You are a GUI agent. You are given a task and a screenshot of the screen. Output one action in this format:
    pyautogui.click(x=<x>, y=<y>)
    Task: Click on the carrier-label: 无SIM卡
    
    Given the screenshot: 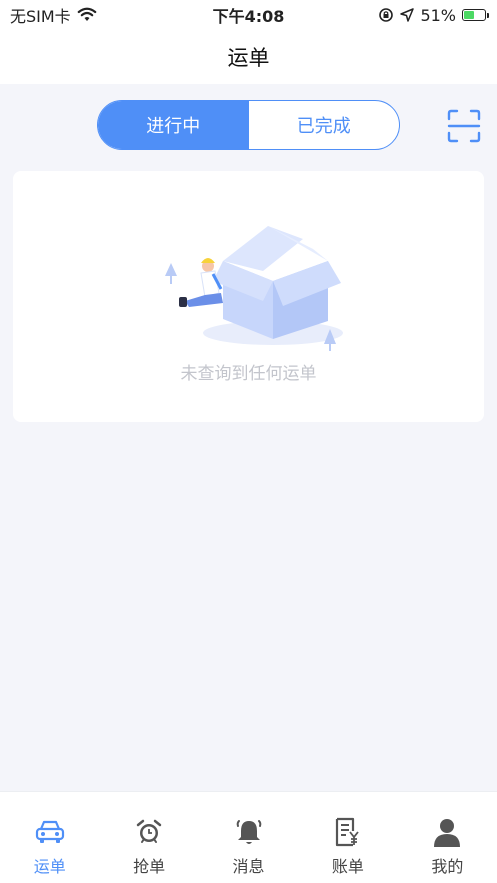 What is the action you would take?
    pyautogui.click(x=40, y=16)
    